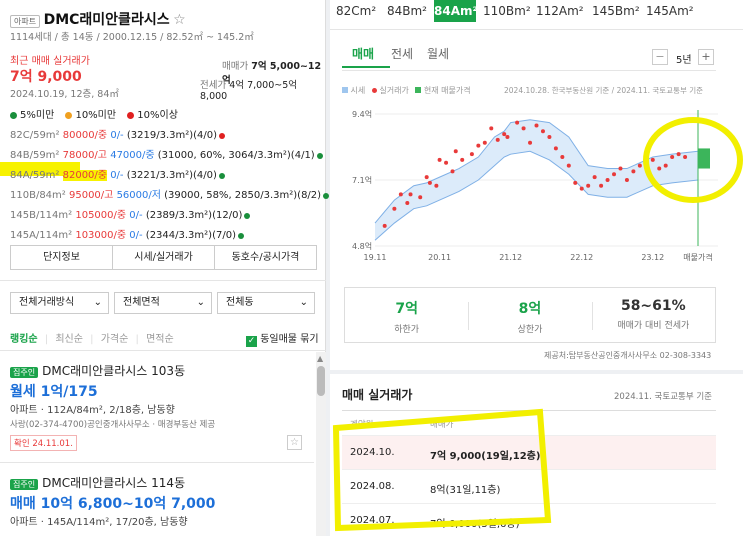 The image size is (743, 536). What do you see at coordinates (69, 339) in the screenshot?
I see `sort-latest: 최신순` at bounding box center [69, 339].